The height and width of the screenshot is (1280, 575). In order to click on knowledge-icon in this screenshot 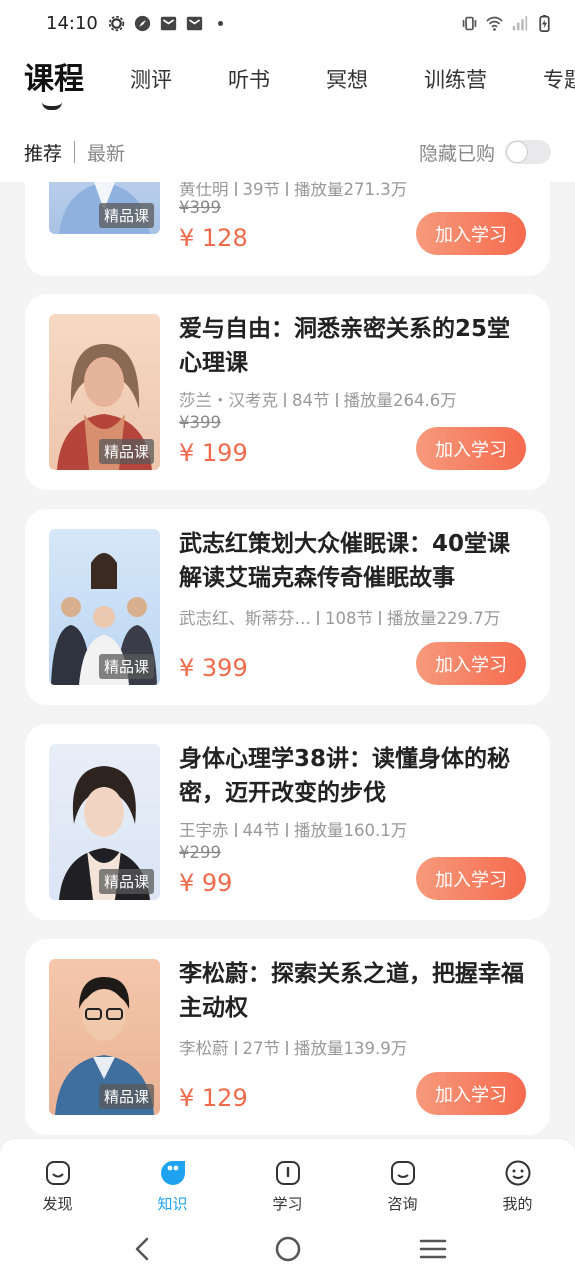, I will do `click(172, 1173)`.